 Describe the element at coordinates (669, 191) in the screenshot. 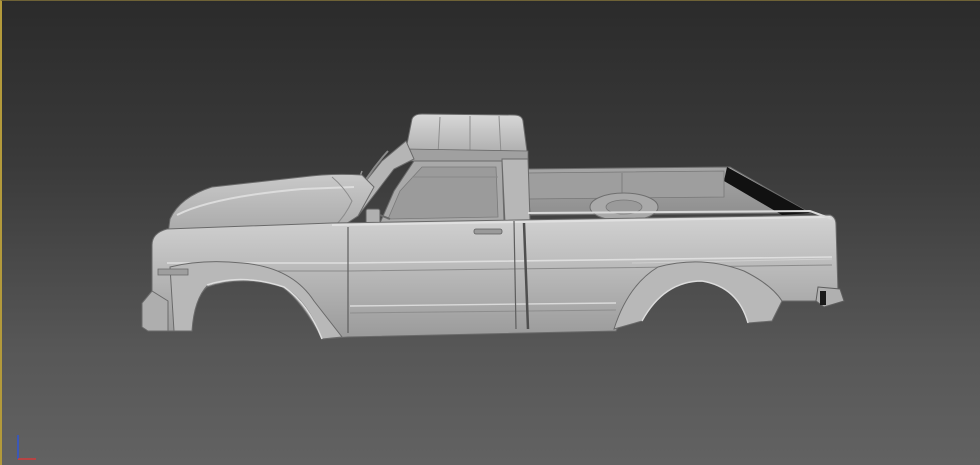

I see `bed-interior` at that location.